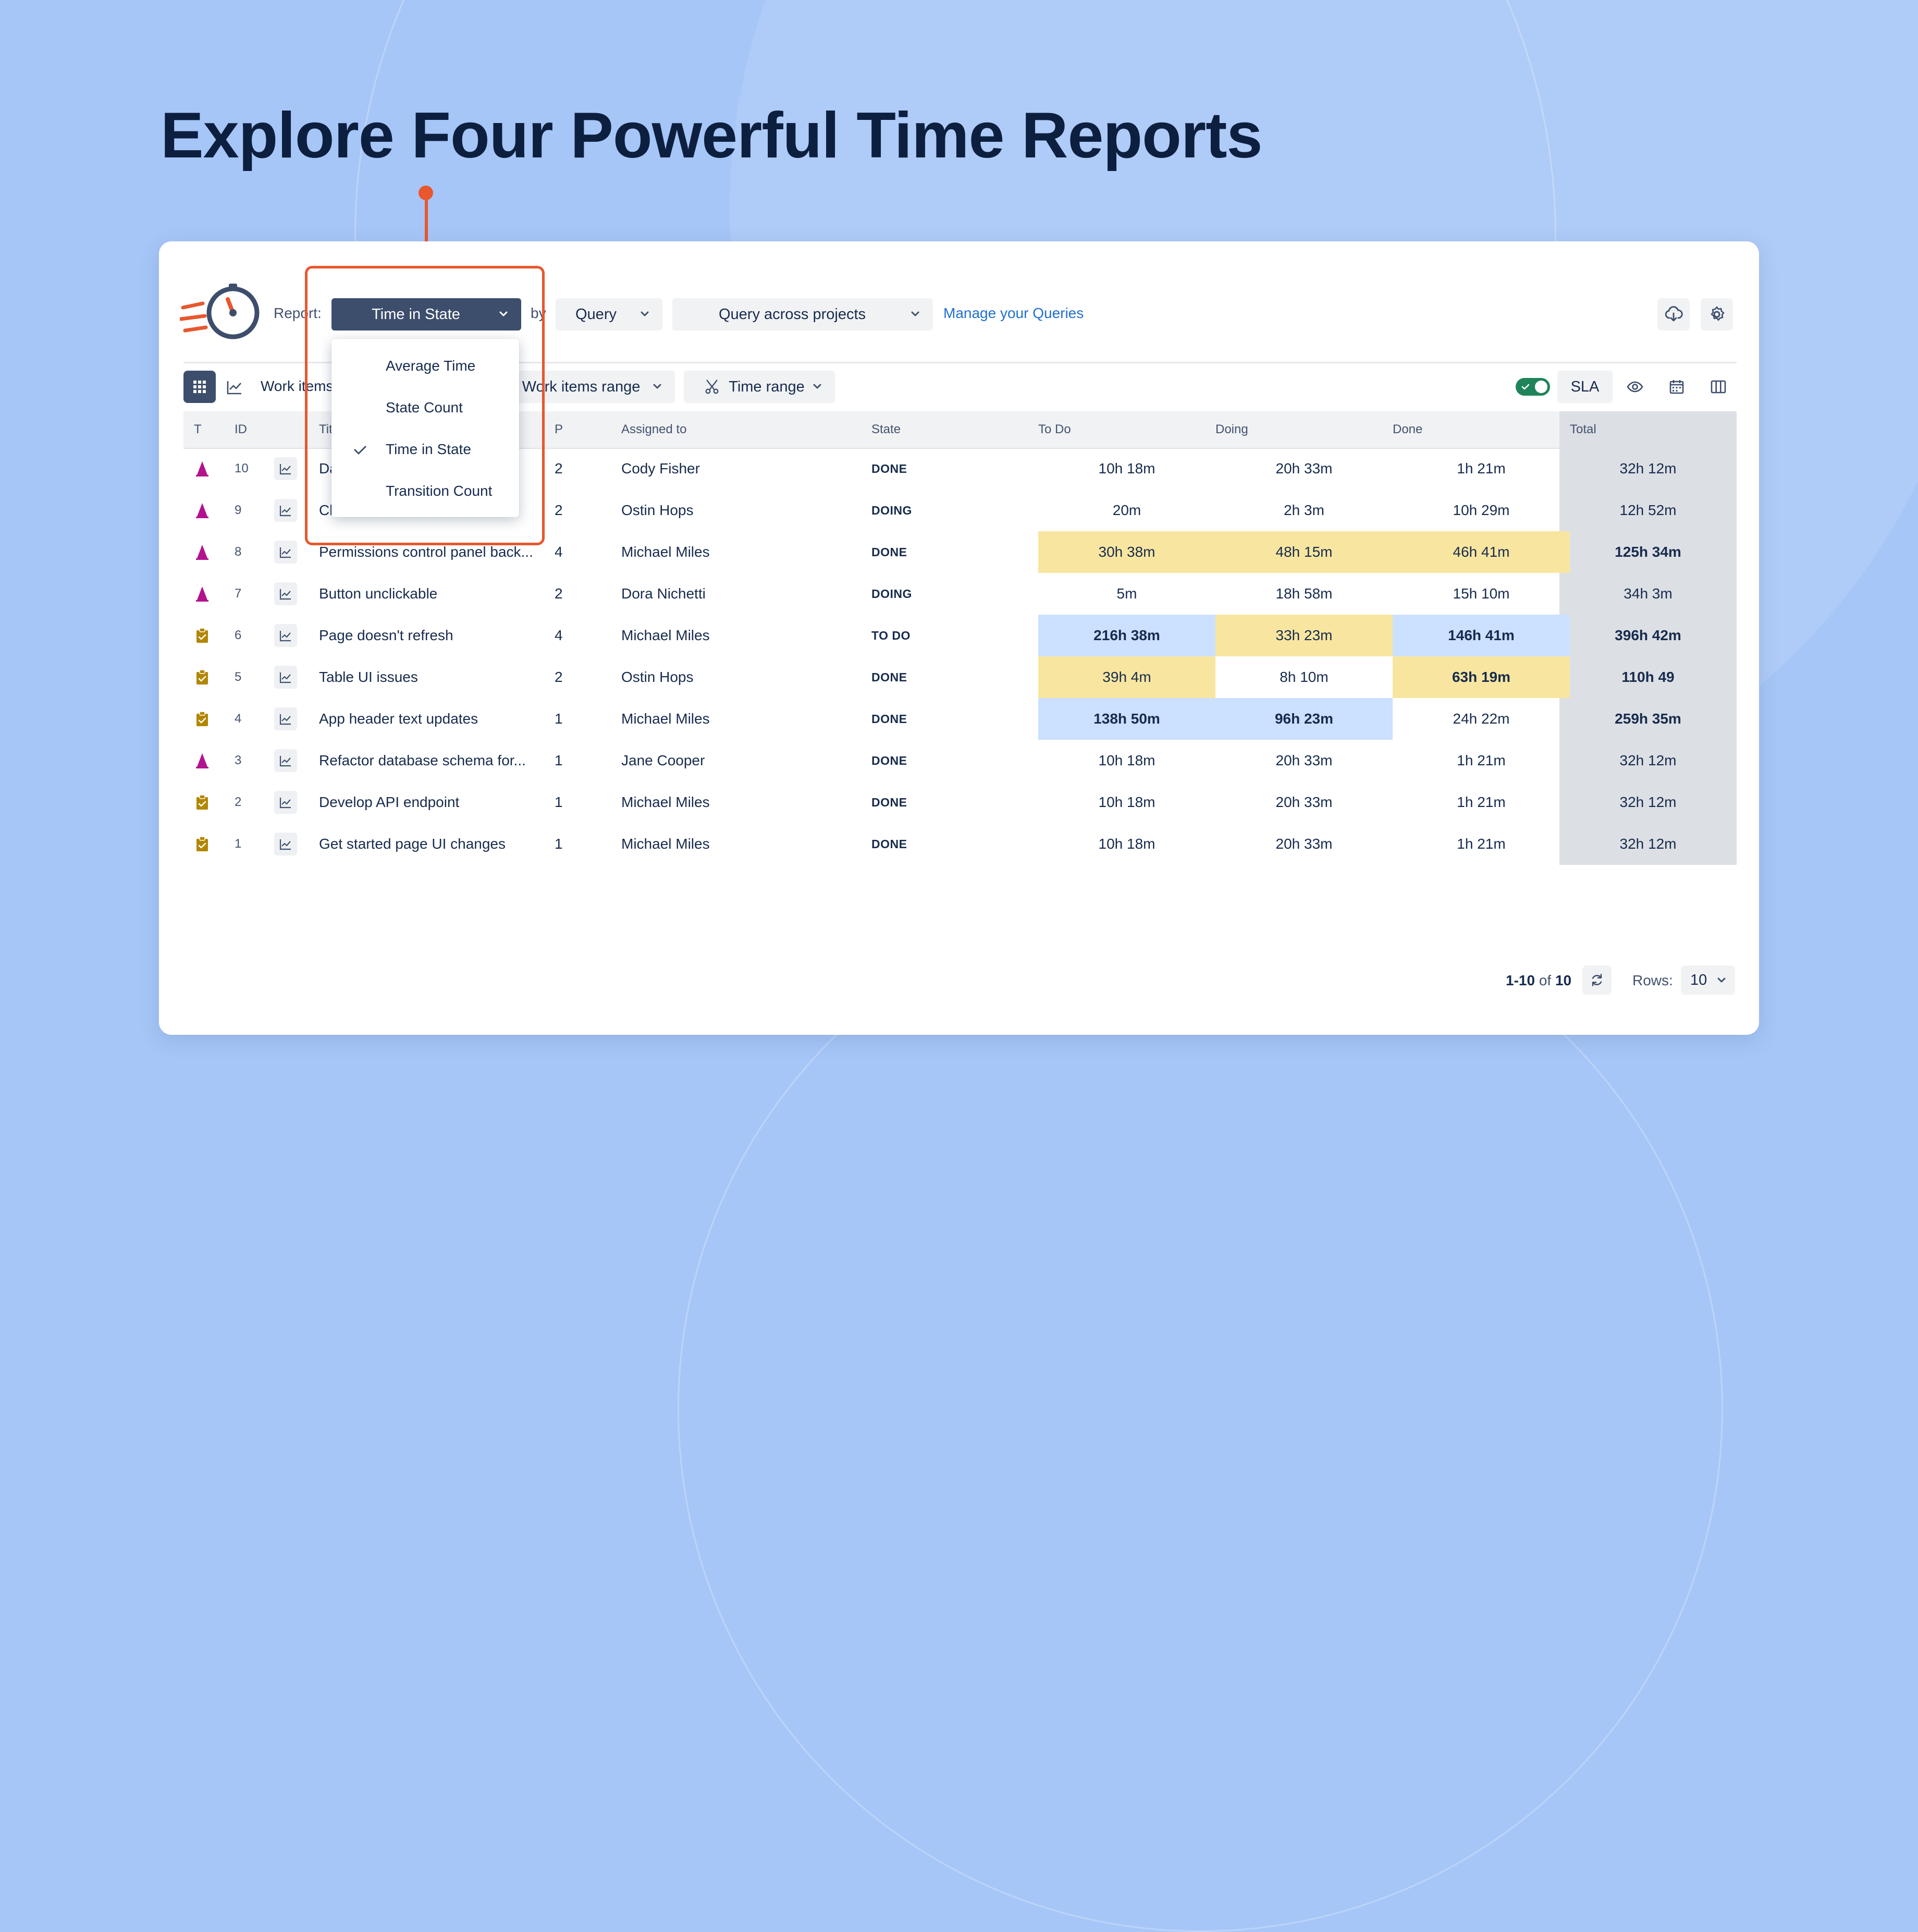  I want to click on col-priority: P, so click(559, 430).